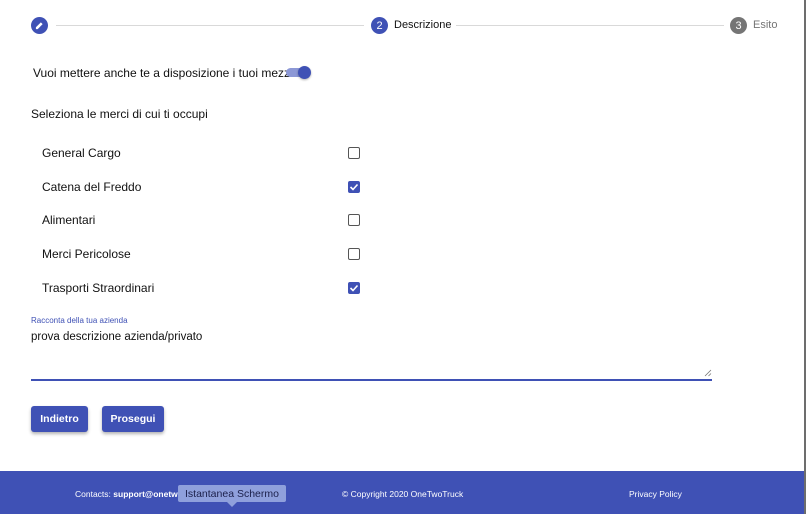  Describe the element at coordinates (304, 72) in the screenshot. I see `toggle-thumb` at that location.